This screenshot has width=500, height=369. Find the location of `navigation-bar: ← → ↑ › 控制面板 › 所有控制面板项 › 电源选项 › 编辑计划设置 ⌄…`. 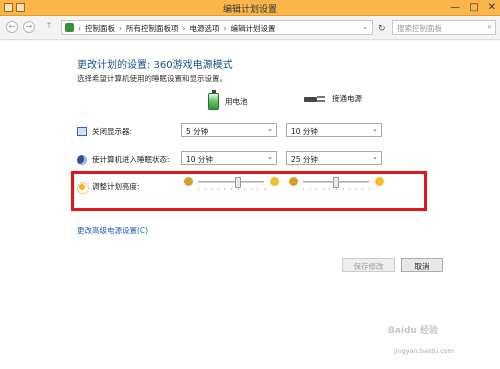

navigation-bar: ← → ↑ › 控制面板 › 所有控制面板项 › 电源选项 › 编辑计划设置 ⌄… is located at coordinates (250, 28).